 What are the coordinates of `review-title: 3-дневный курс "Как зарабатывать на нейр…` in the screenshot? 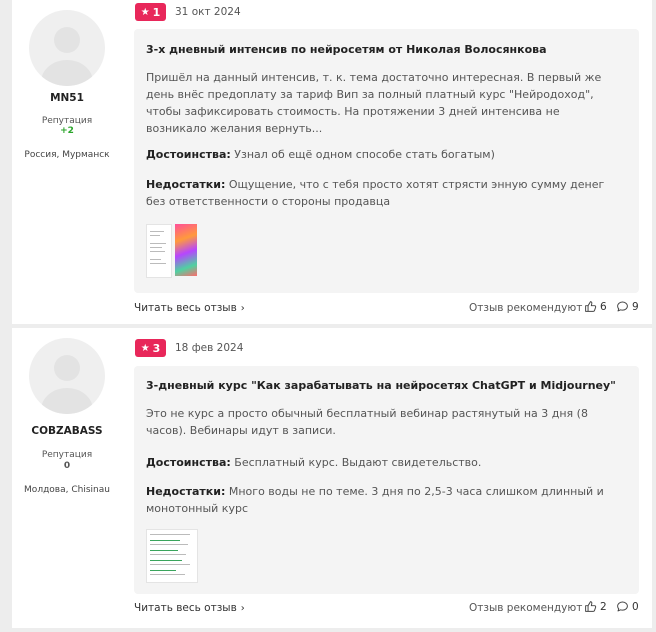 It's located at (381, 385).